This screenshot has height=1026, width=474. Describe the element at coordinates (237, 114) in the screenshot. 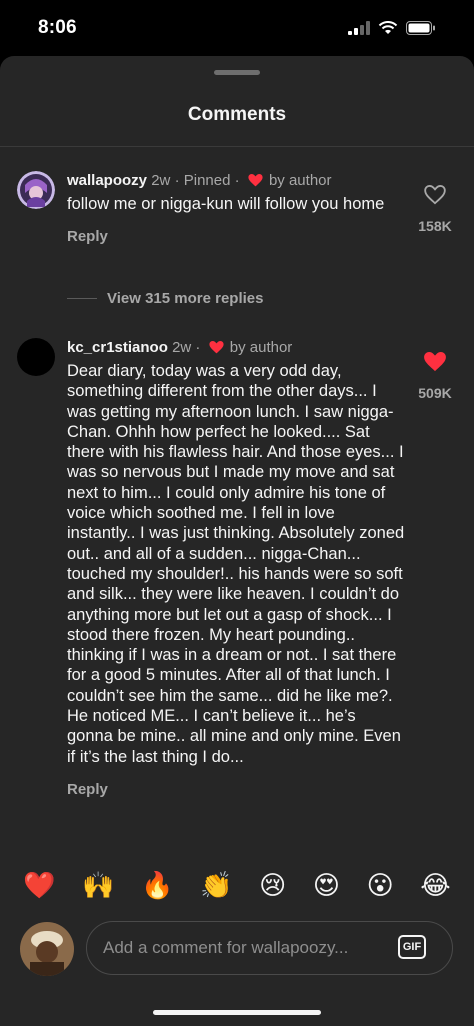

I see `sheet-title: Comments` at that location.